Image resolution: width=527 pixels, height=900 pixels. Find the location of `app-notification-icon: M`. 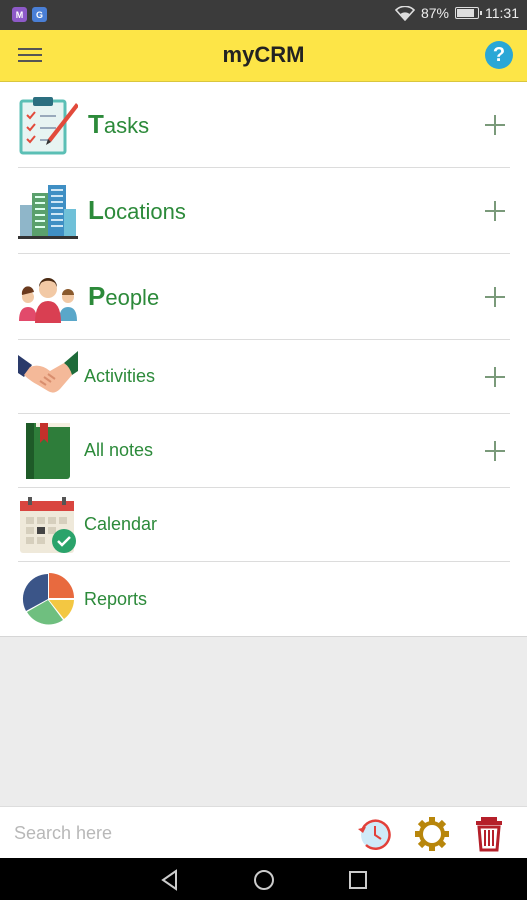

app-notification-icon: M is located at coordinates (19, 14).